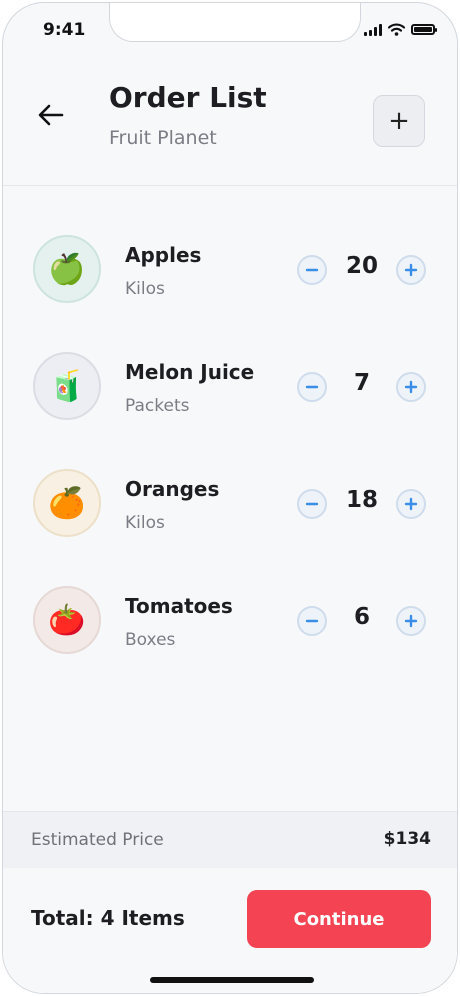 The width and height of the screenshot is (460, 996). Describe the element at coordinates (230, 410) in the screenshot. I see `list-item: 🧃 Melon Juice Packets 7` at that location.